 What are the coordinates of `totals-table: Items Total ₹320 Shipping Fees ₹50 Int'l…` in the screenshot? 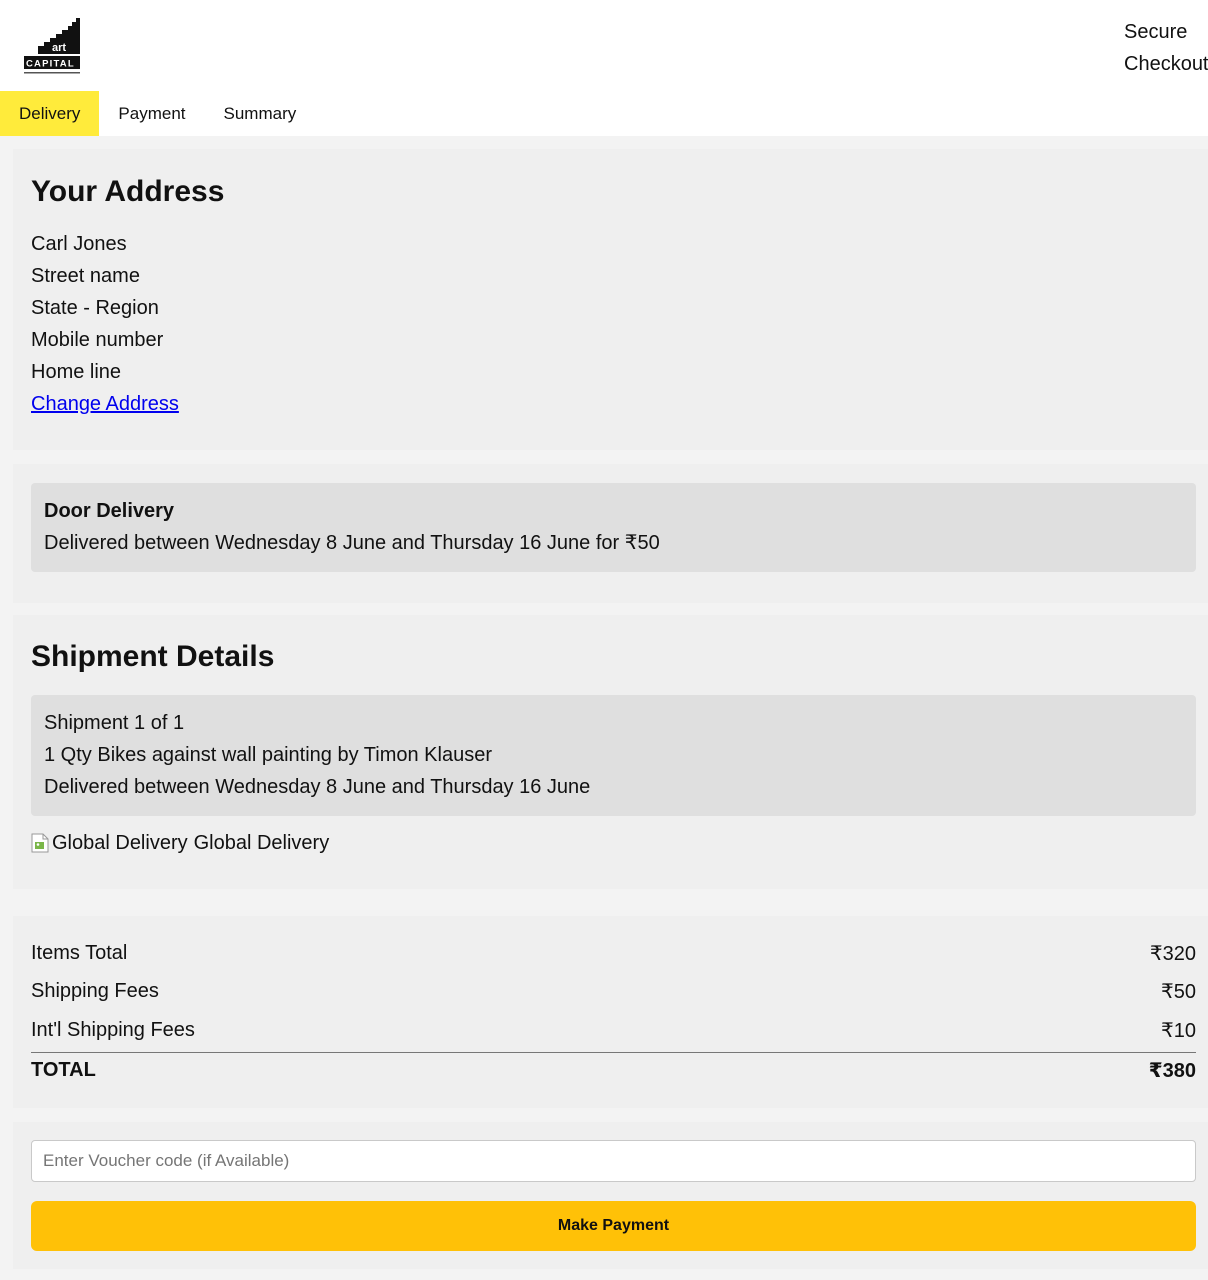 It's located at (613, 1011).